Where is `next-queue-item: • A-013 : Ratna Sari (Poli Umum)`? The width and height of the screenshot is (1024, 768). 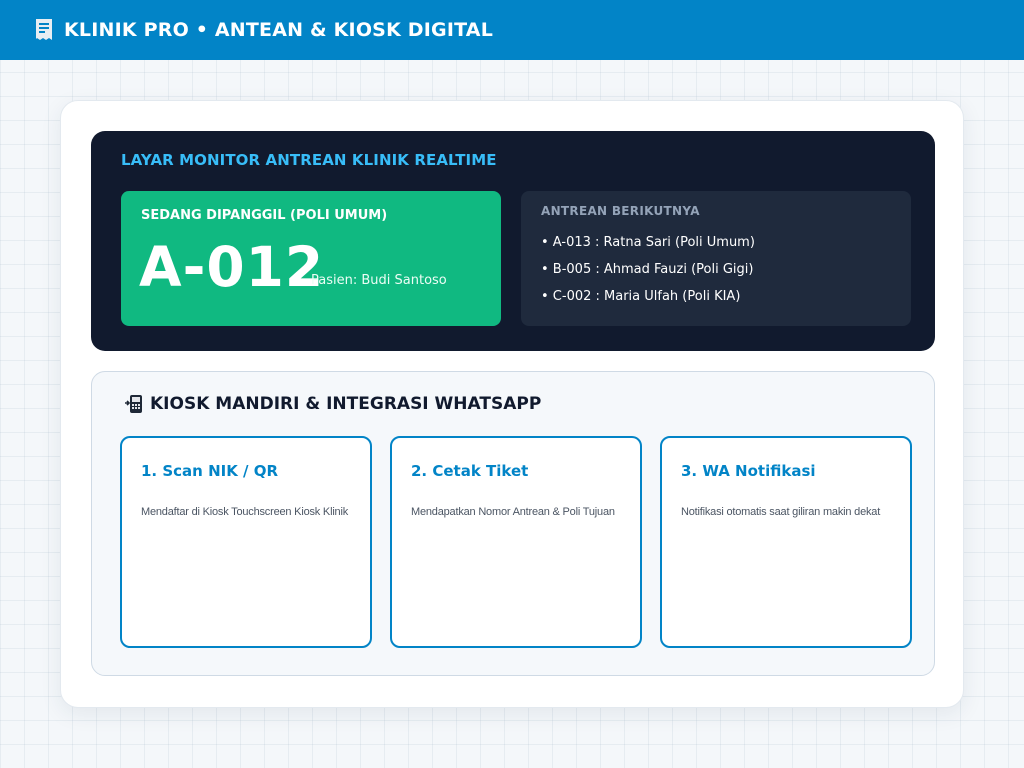
next-queue-item: • A-013 : Ratna Sari (Poli Umum) is located at coordinates (648, 242).